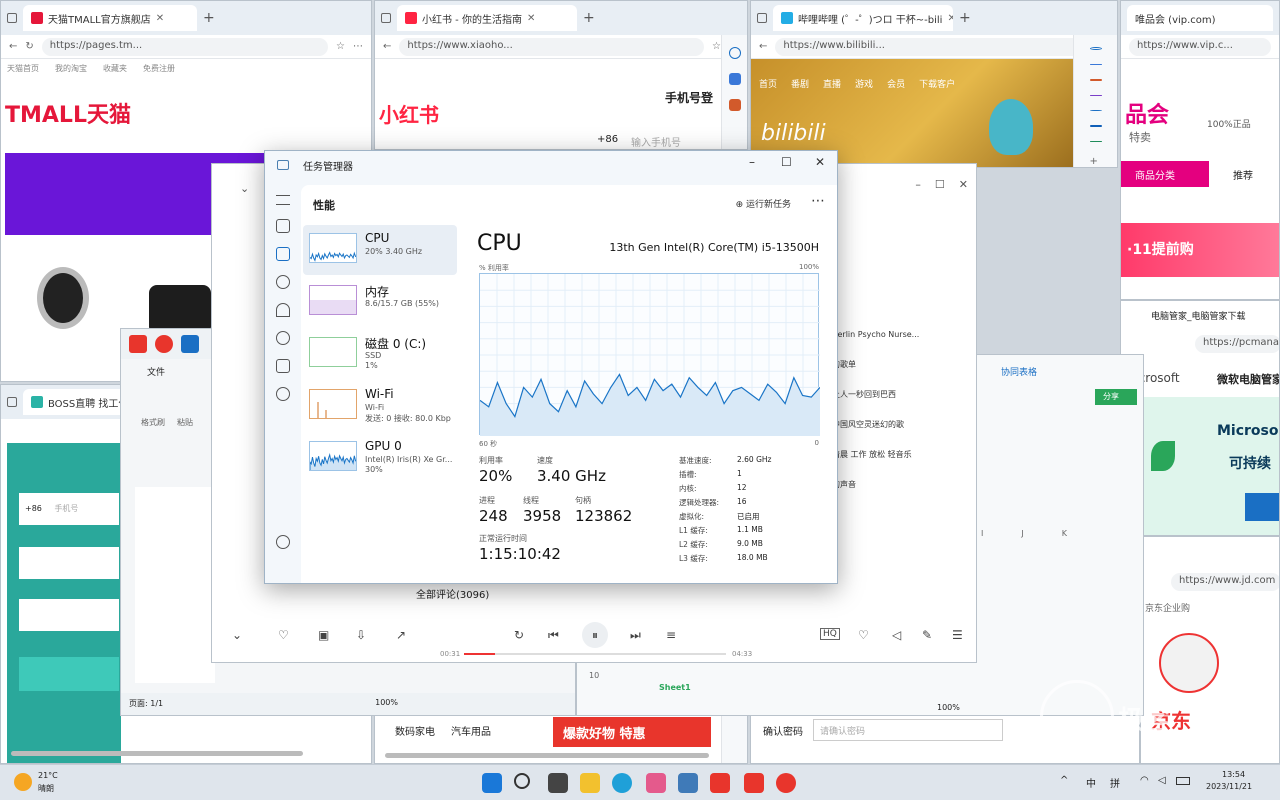 The image size is (1280, 800). What do you see at coordinates (957, 635) in the screenshot?
I see `queue-icon: ☰` at bounding box center [957, 635].